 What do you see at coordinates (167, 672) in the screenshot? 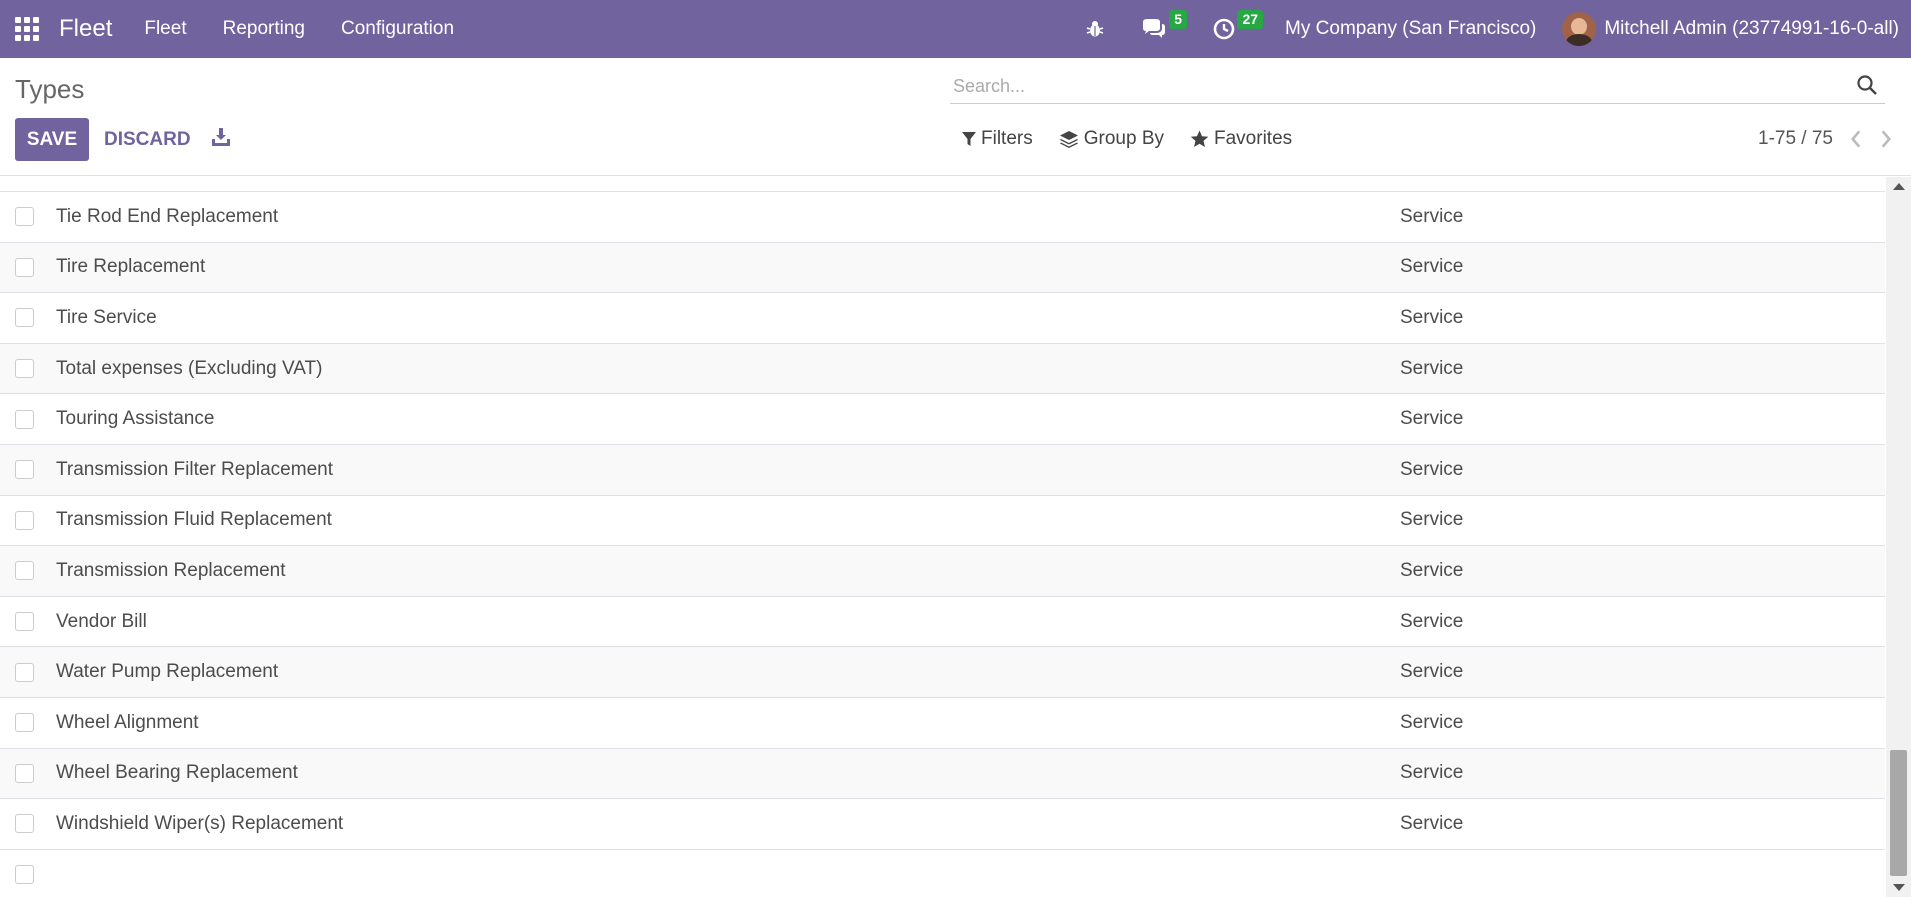
I see `cell-type-name: Water Pump Replacement` at bounding box center [167, 672].